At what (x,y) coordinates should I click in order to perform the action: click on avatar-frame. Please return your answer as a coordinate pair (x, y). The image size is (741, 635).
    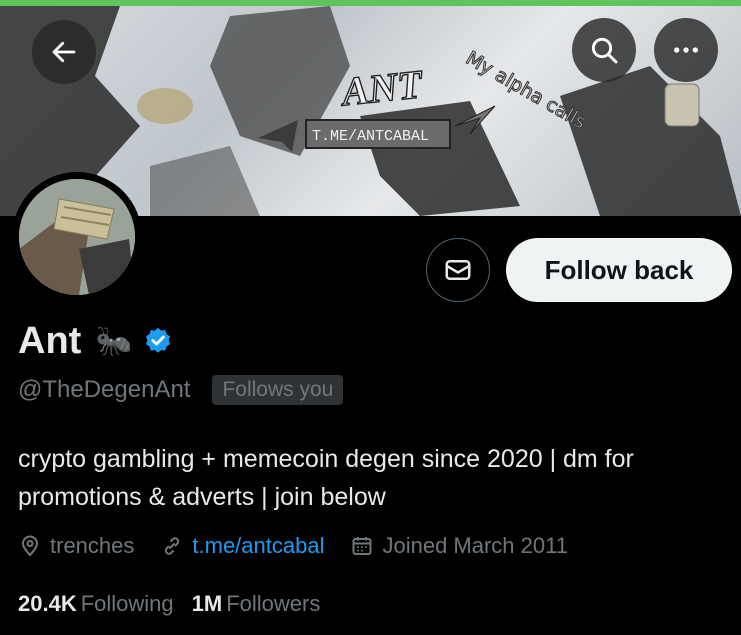
    Looking at the image, I should click on (77, 237).